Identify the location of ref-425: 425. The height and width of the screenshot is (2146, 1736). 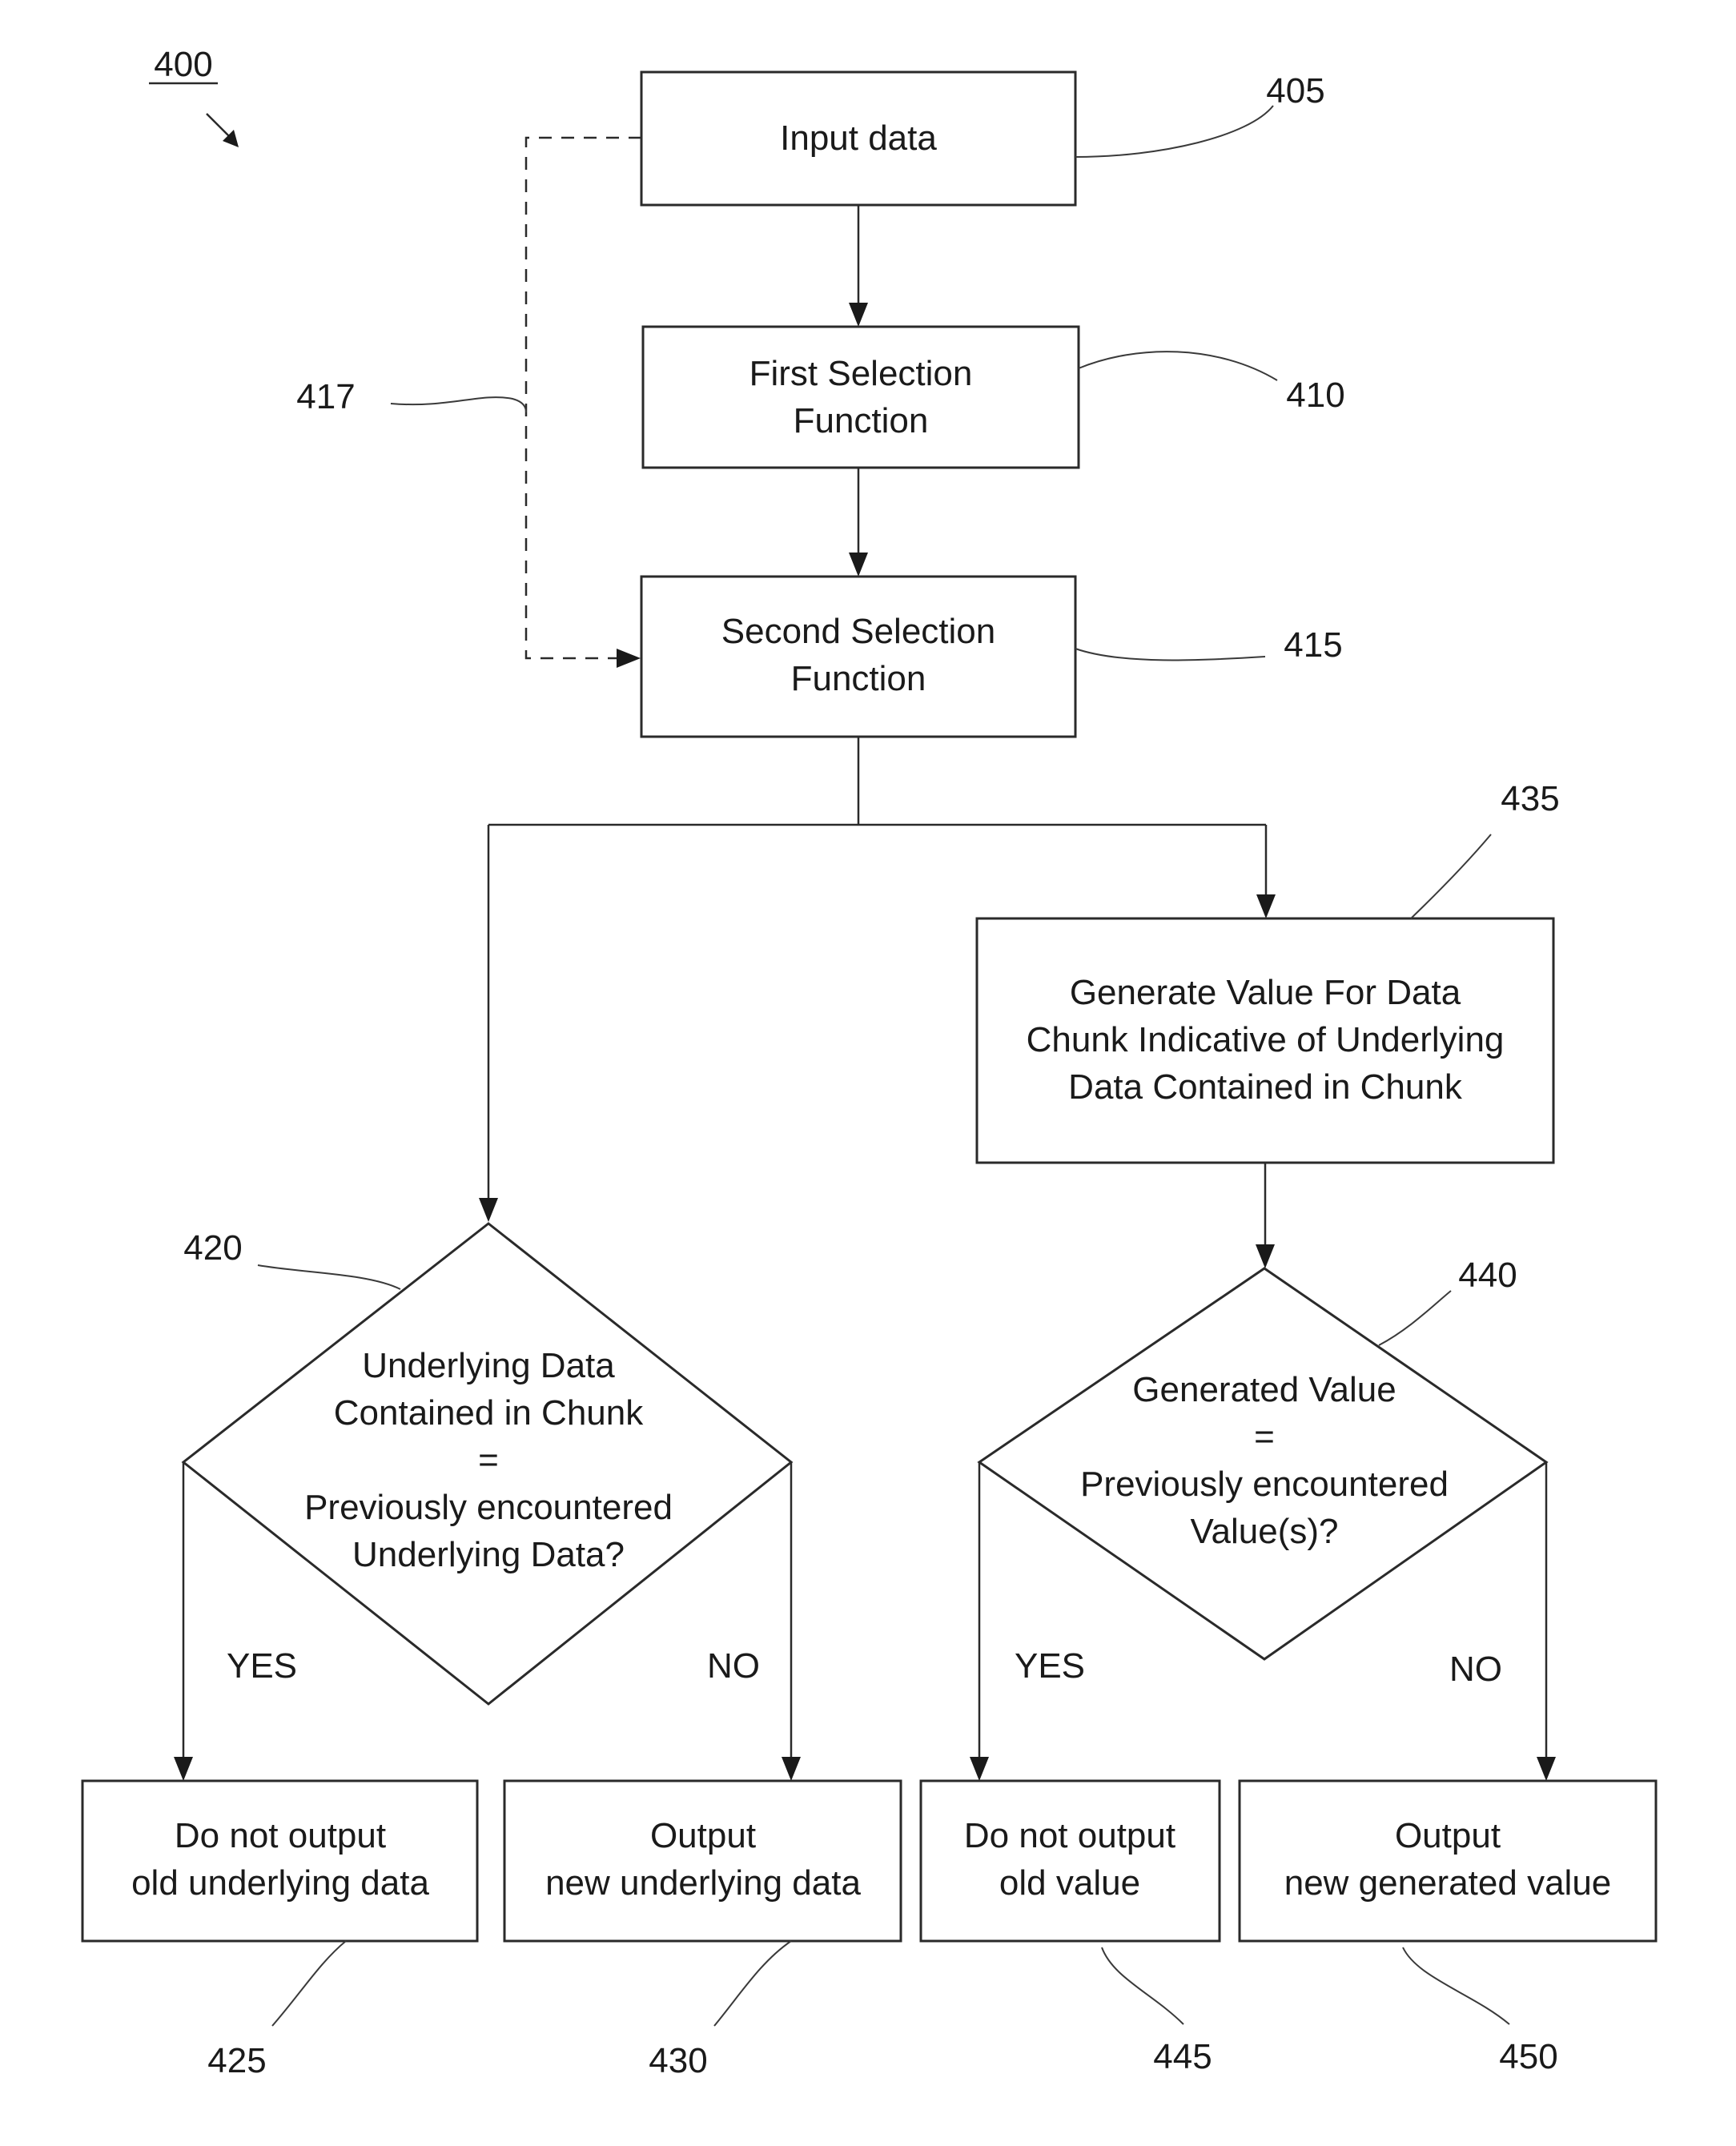
(236, 2060).